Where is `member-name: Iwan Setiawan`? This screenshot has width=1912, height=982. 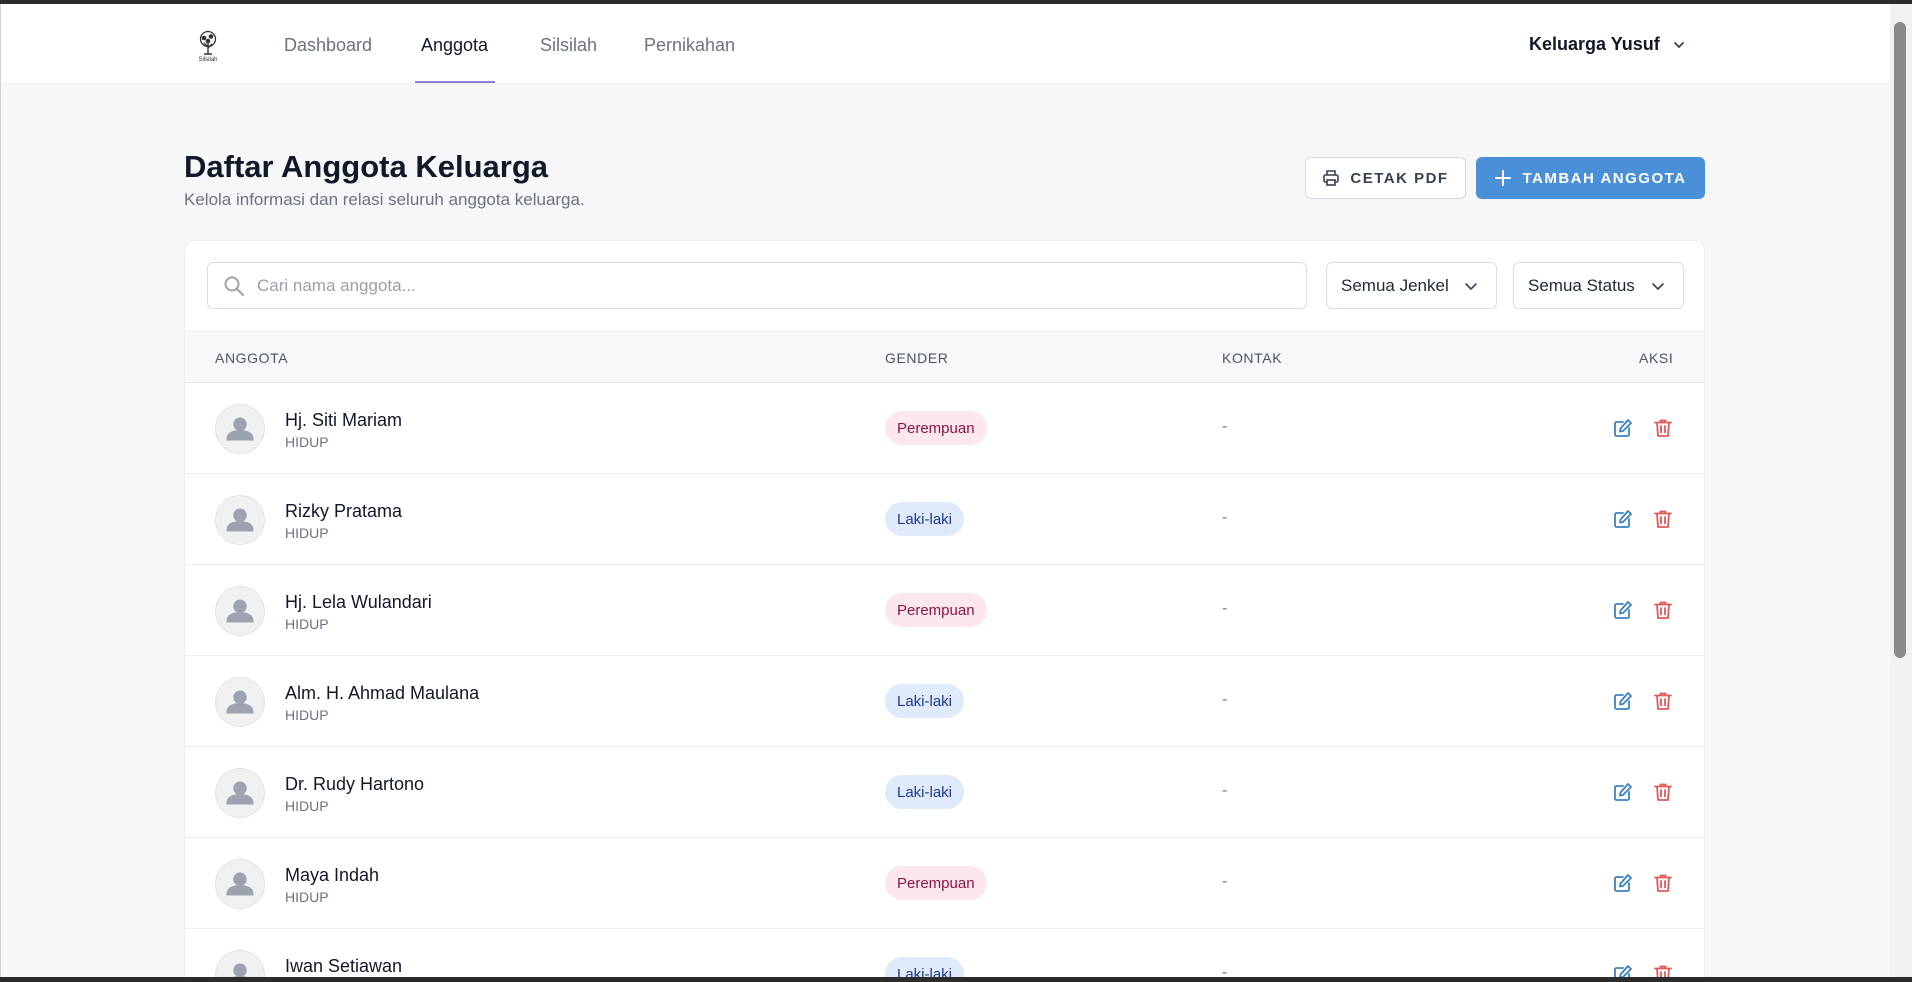
member-name: Iwan Setiawan is located at coordinates (343, 966).